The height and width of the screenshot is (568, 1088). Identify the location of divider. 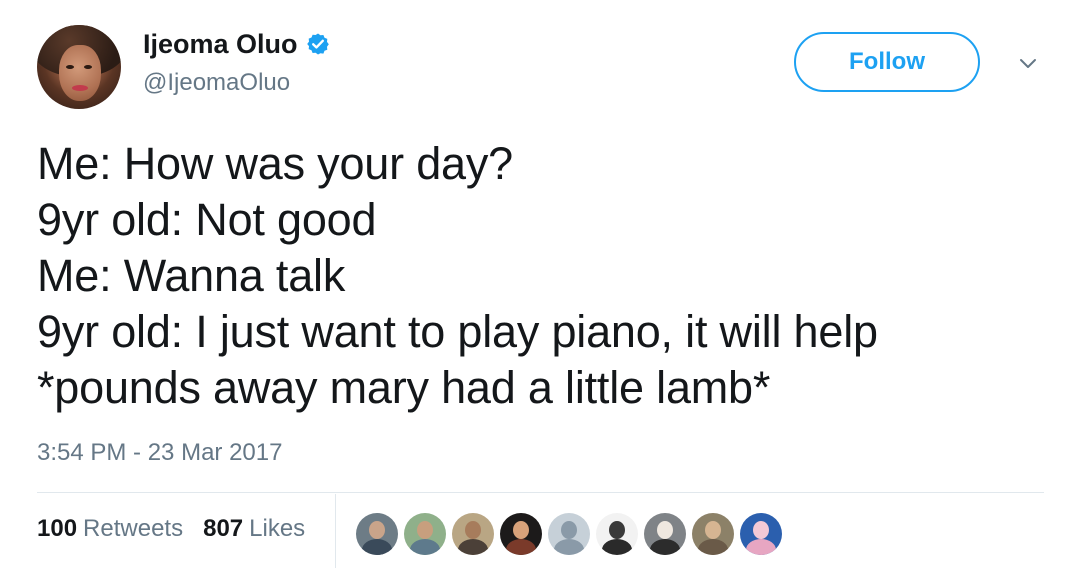
(540, 492).